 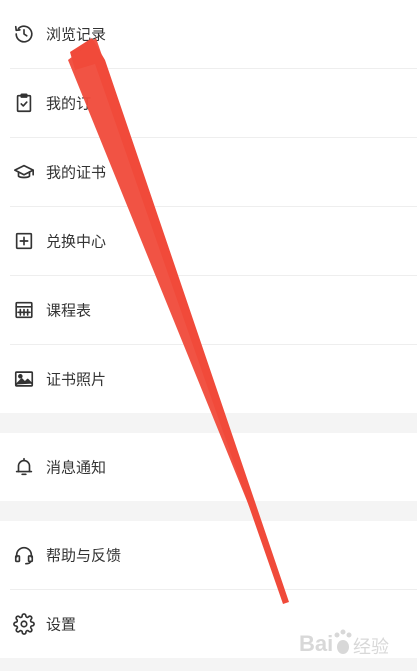 What do you see at coordinates (24, 624) in the screenshot?
I see `gear-icon` at bounding box center [24, 624].